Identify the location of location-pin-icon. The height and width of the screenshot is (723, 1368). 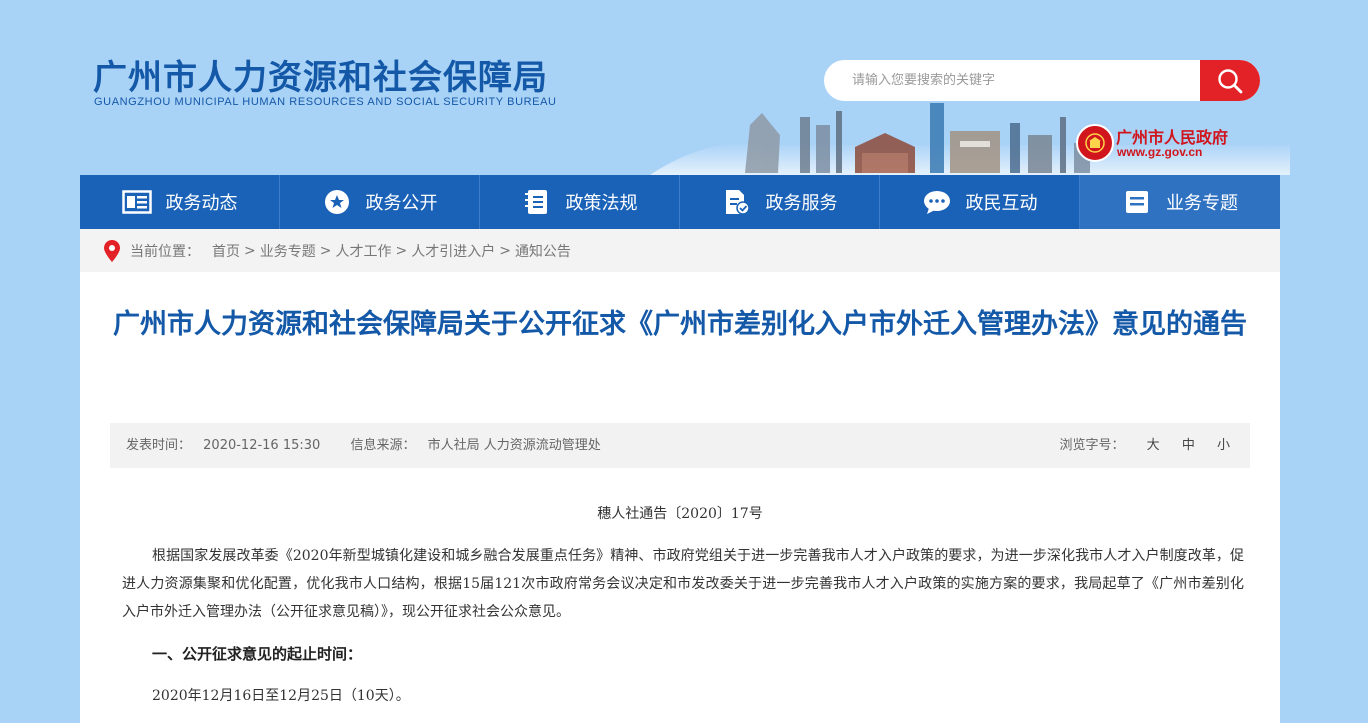
(112, 250).